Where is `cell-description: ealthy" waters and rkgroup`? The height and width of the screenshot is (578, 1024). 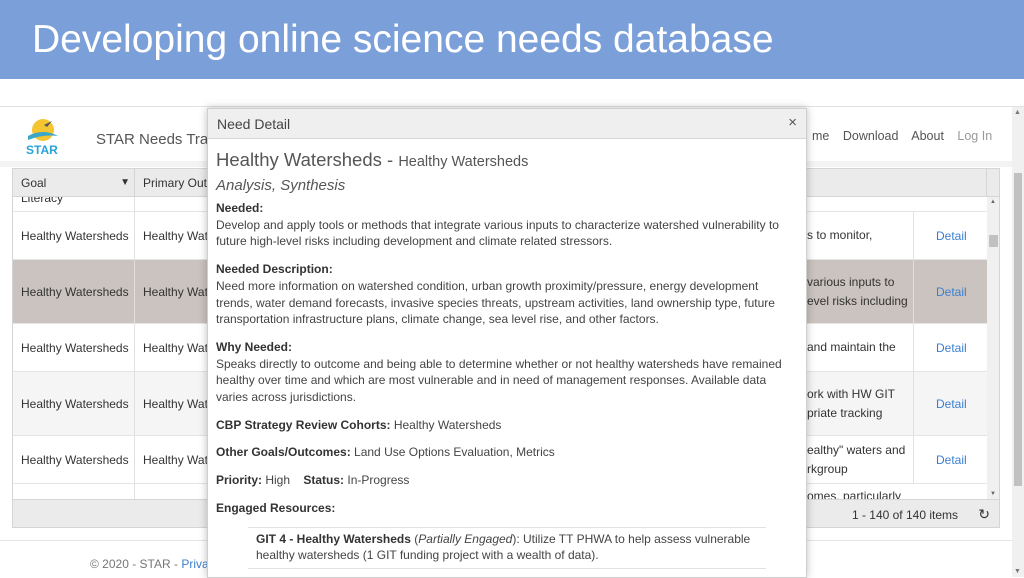 cell-description: ealthy" waters and rkgroup is located at coordinates (856, 459).